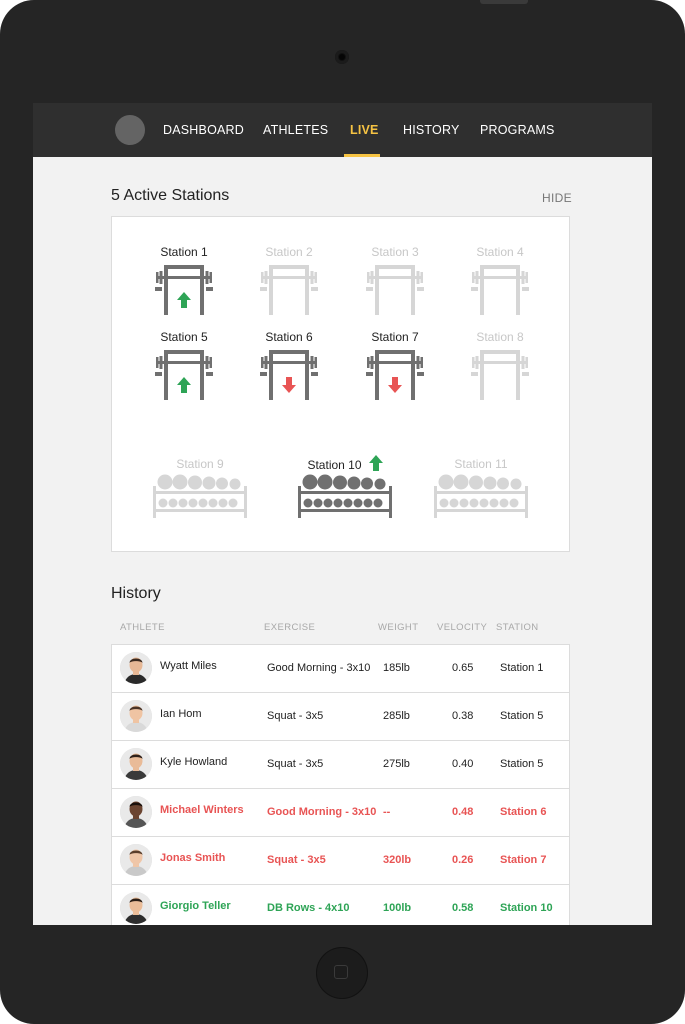 The height and width of the screenshot is (1024, 685). I want to click on station-card: Station 2, so click(289, 280).